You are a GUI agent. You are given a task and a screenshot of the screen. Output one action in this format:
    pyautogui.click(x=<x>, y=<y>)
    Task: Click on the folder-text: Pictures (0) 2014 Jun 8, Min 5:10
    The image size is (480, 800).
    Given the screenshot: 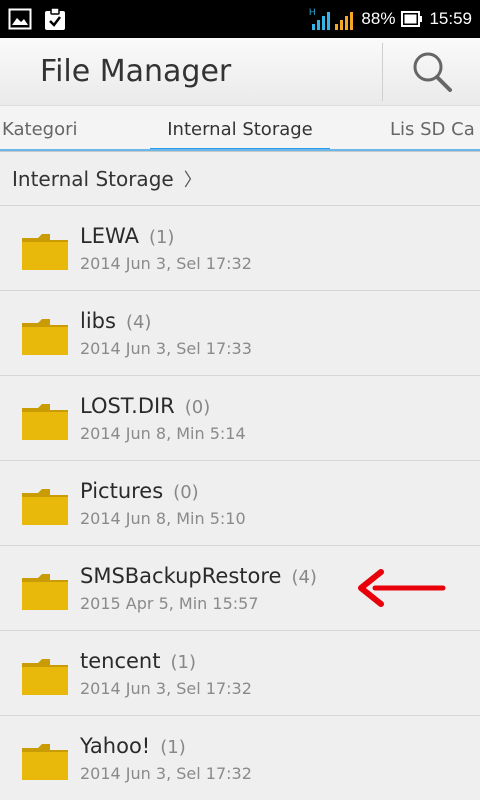 What is the action you would take?
    pyautogui.click(x=163, y=503)
    